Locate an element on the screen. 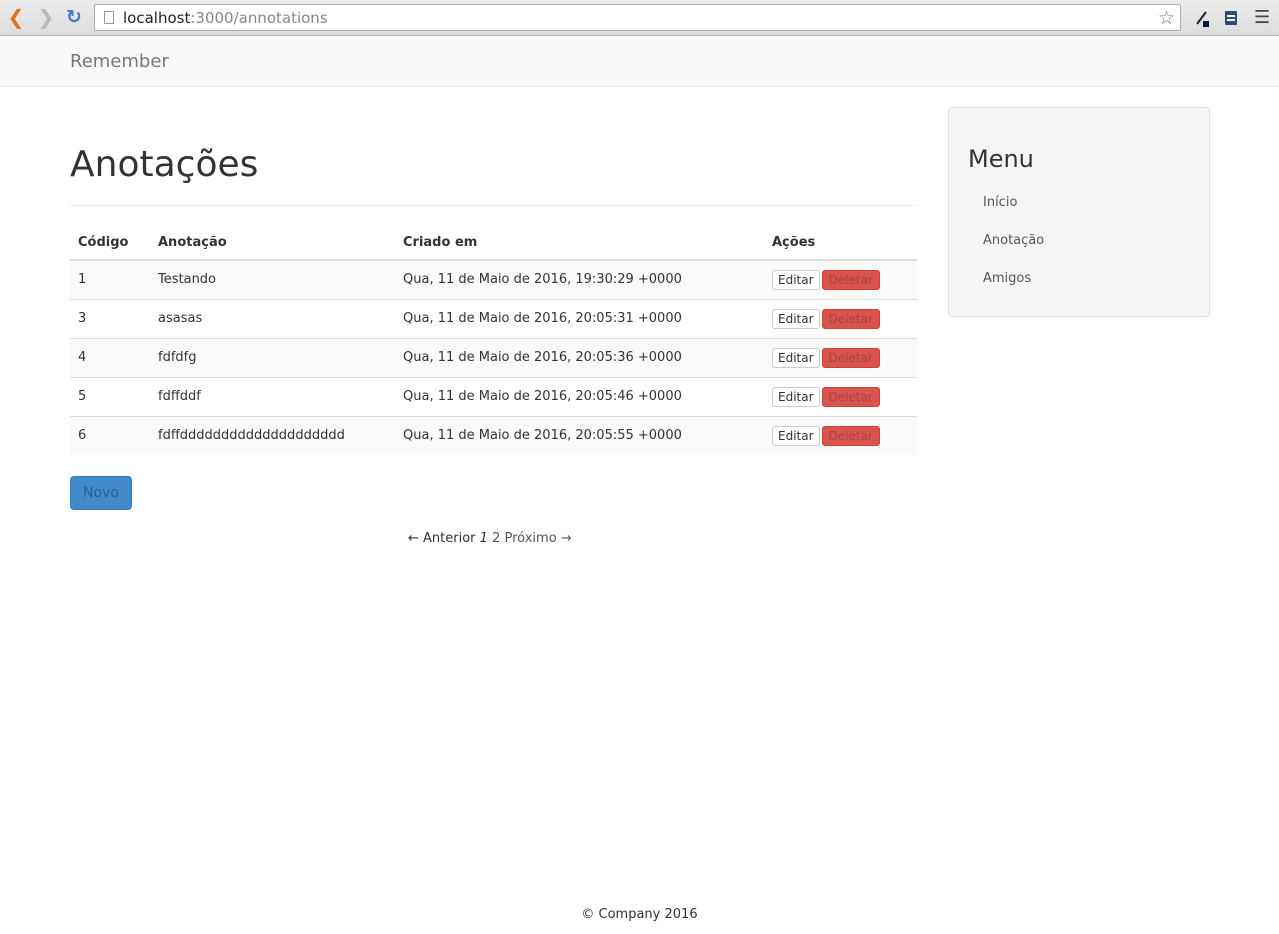 The width and height of the screenshot is (1279, 934). header-criado-em: Criado em is located at coordinates (579, 243).